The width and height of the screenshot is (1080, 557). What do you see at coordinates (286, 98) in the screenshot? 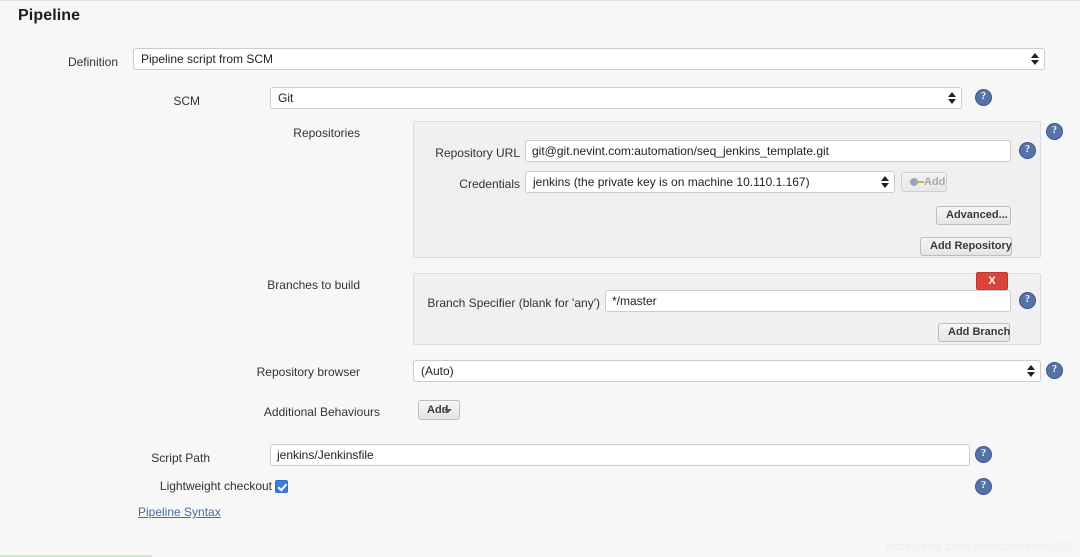
I see `scm-select-value: Git` at bounding box center [286, 98].